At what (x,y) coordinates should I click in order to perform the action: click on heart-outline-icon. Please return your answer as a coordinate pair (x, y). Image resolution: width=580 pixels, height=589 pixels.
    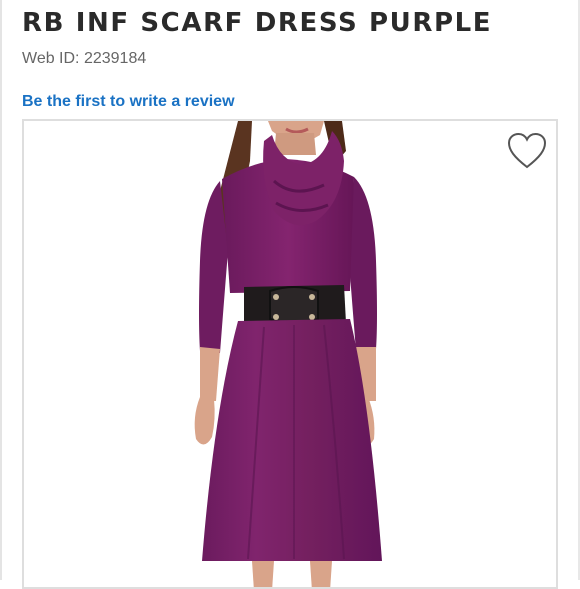
    Looking at the image, I should click on (527, 150).